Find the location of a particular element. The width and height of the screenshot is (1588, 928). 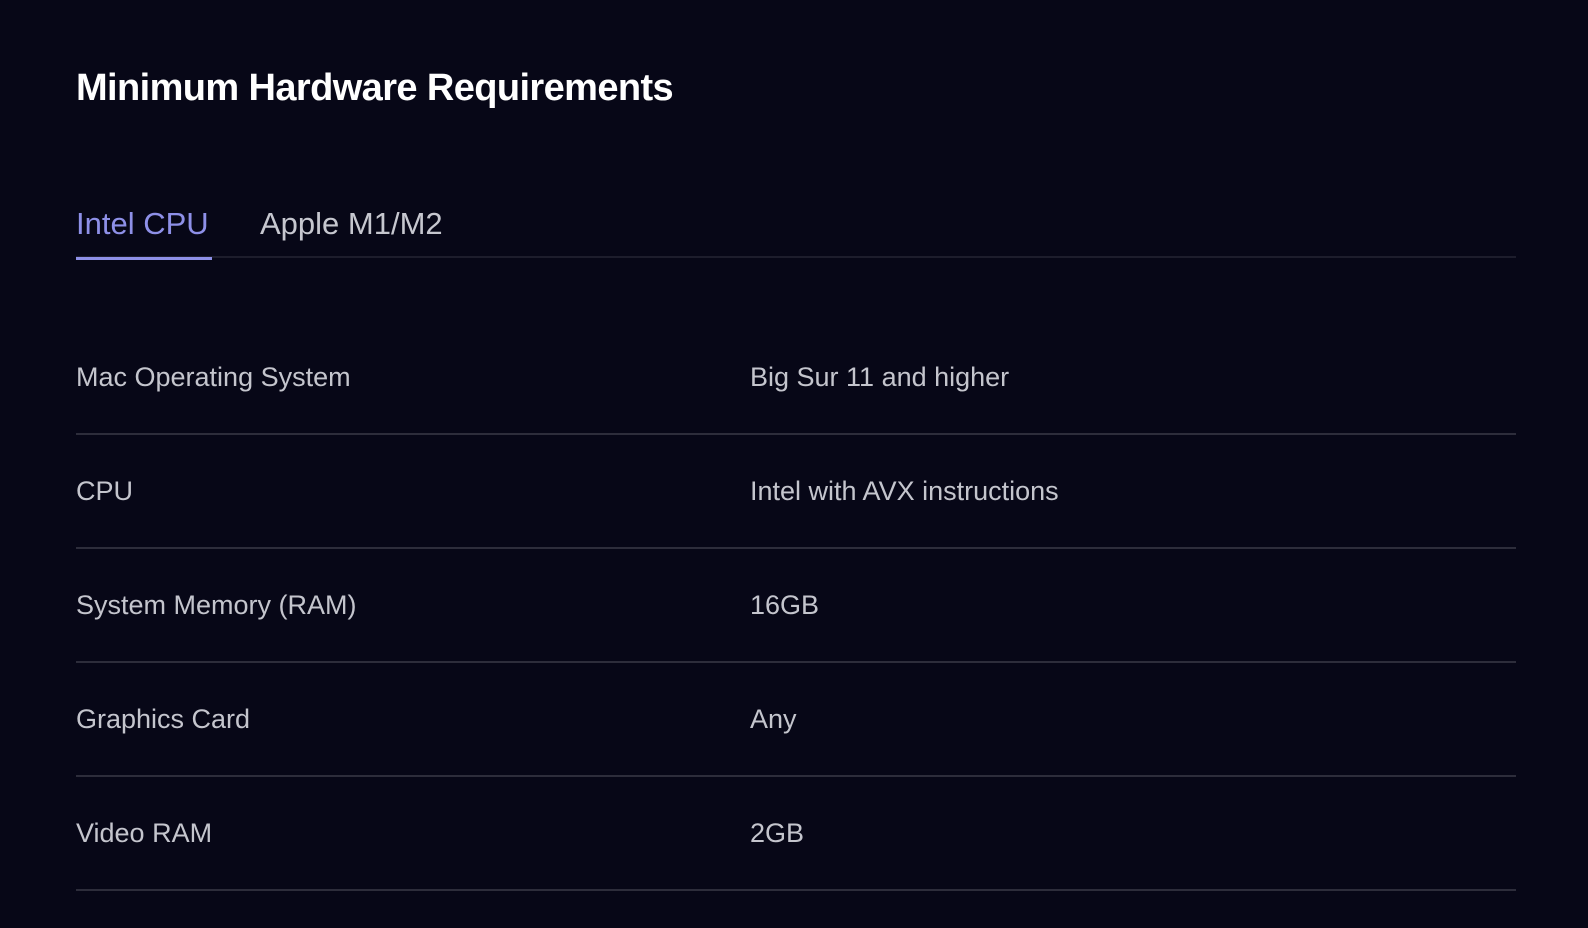

row-label: Video RAM is located at coordinates (144, 833).